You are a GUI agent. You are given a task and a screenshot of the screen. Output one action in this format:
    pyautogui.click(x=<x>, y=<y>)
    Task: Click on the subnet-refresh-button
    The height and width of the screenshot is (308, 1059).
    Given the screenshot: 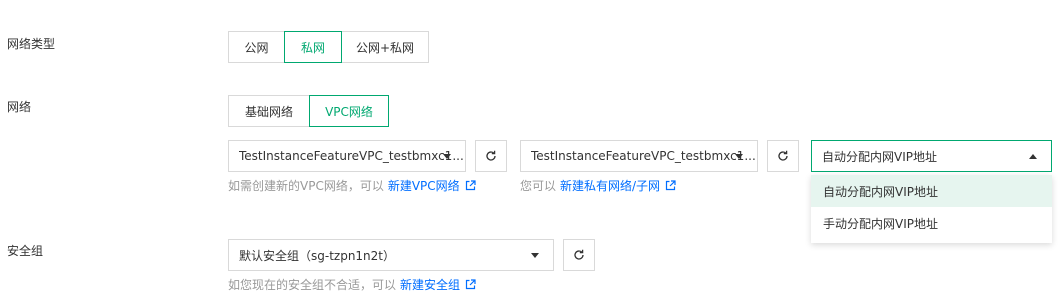 What is the action you would take?
    pyautogui.click(x=783, y=156)
    